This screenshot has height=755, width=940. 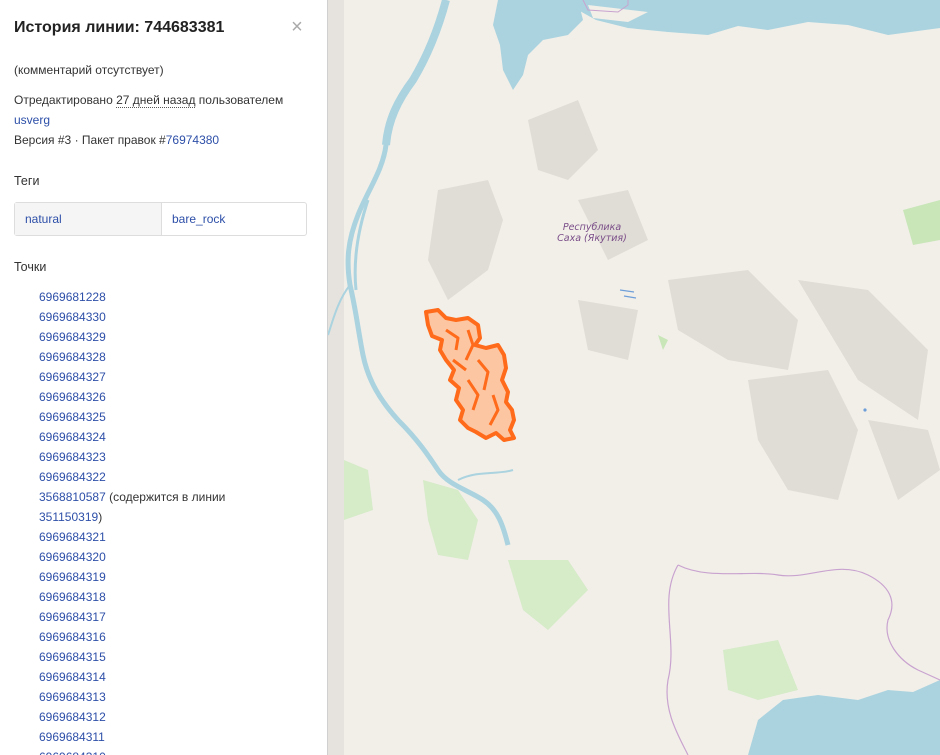 What do you see at coordinates (156, 100) in the screenshot?
I see `edited-time: 27 дней назад` at bounding box center [156, 100].